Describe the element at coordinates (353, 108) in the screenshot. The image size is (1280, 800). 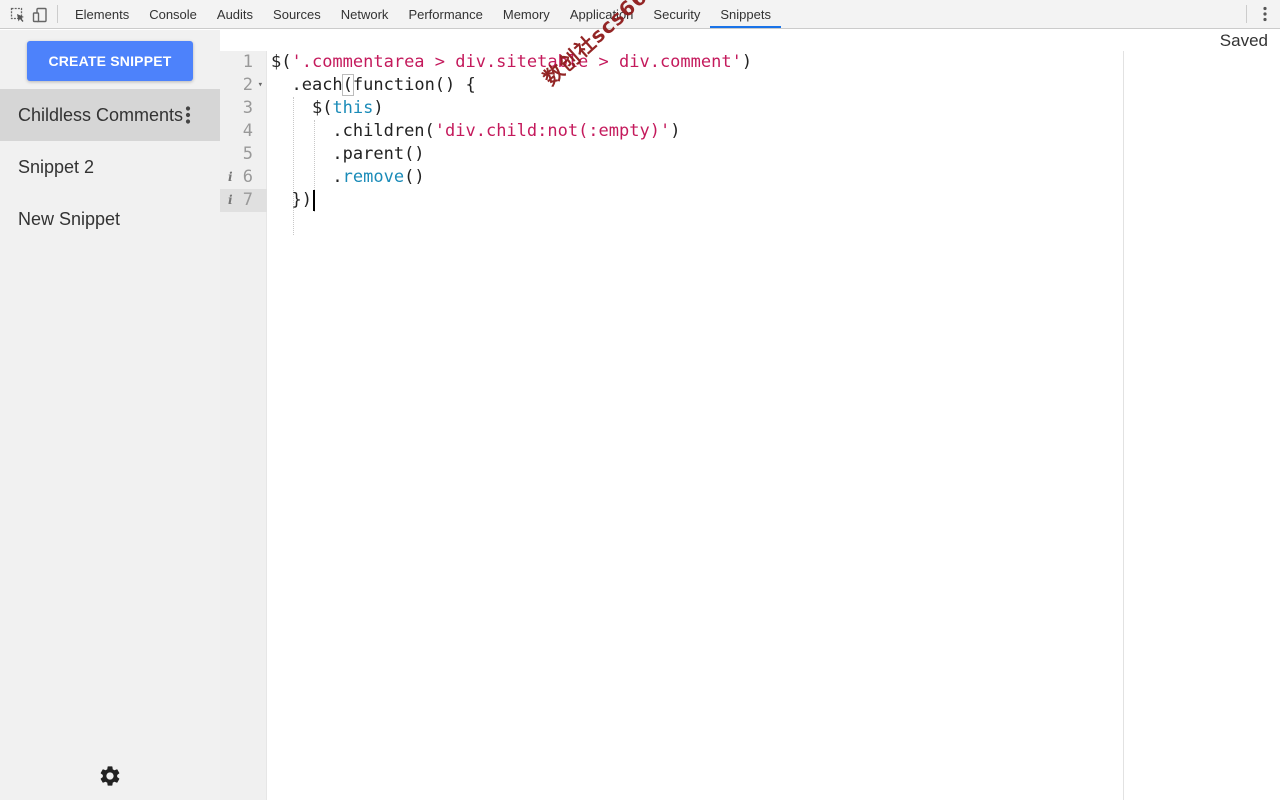
I see `code-token: this` at that location.